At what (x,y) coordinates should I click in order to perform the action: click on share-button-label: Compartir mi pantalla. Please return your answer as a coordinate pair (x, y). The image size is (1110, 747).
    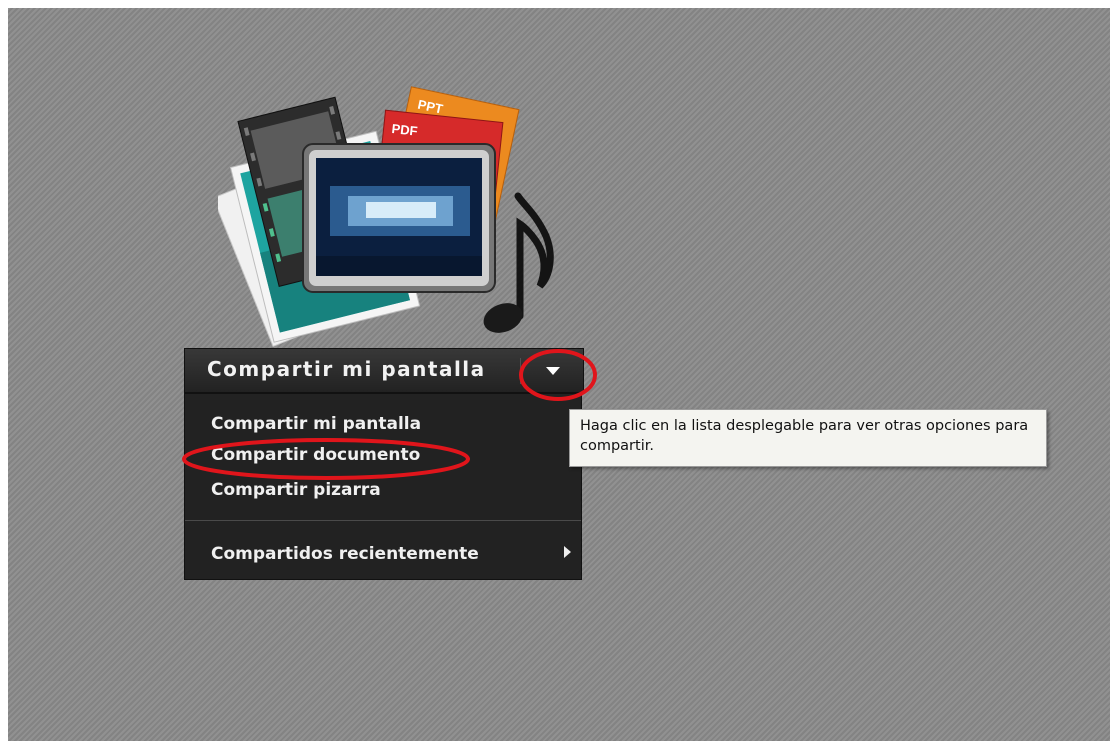
    Looking at the image, I should click on (346, 369).